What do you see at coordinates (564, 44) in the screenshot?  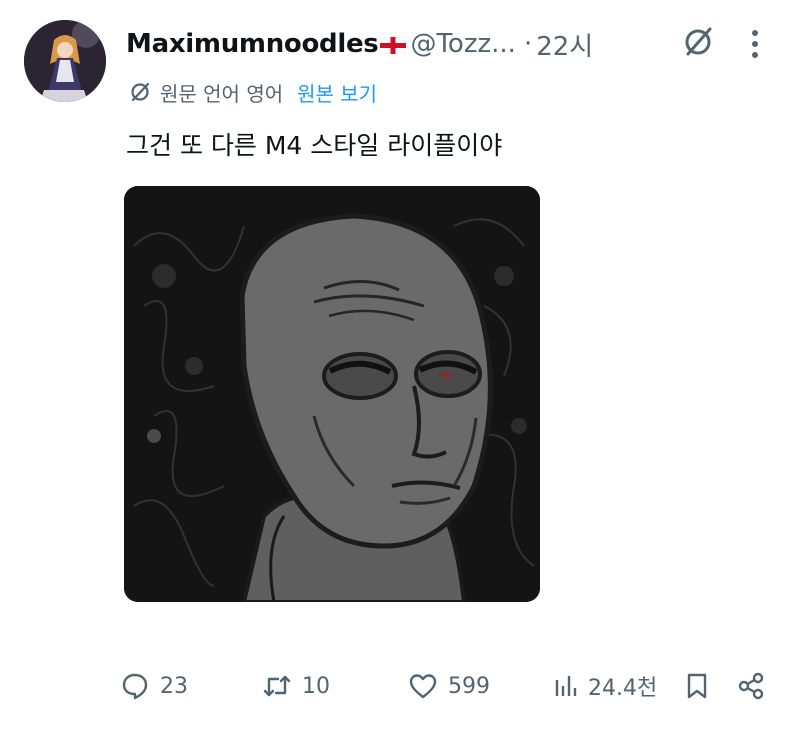 I see `timestamp: 22시` at bounding box center [564, 44].